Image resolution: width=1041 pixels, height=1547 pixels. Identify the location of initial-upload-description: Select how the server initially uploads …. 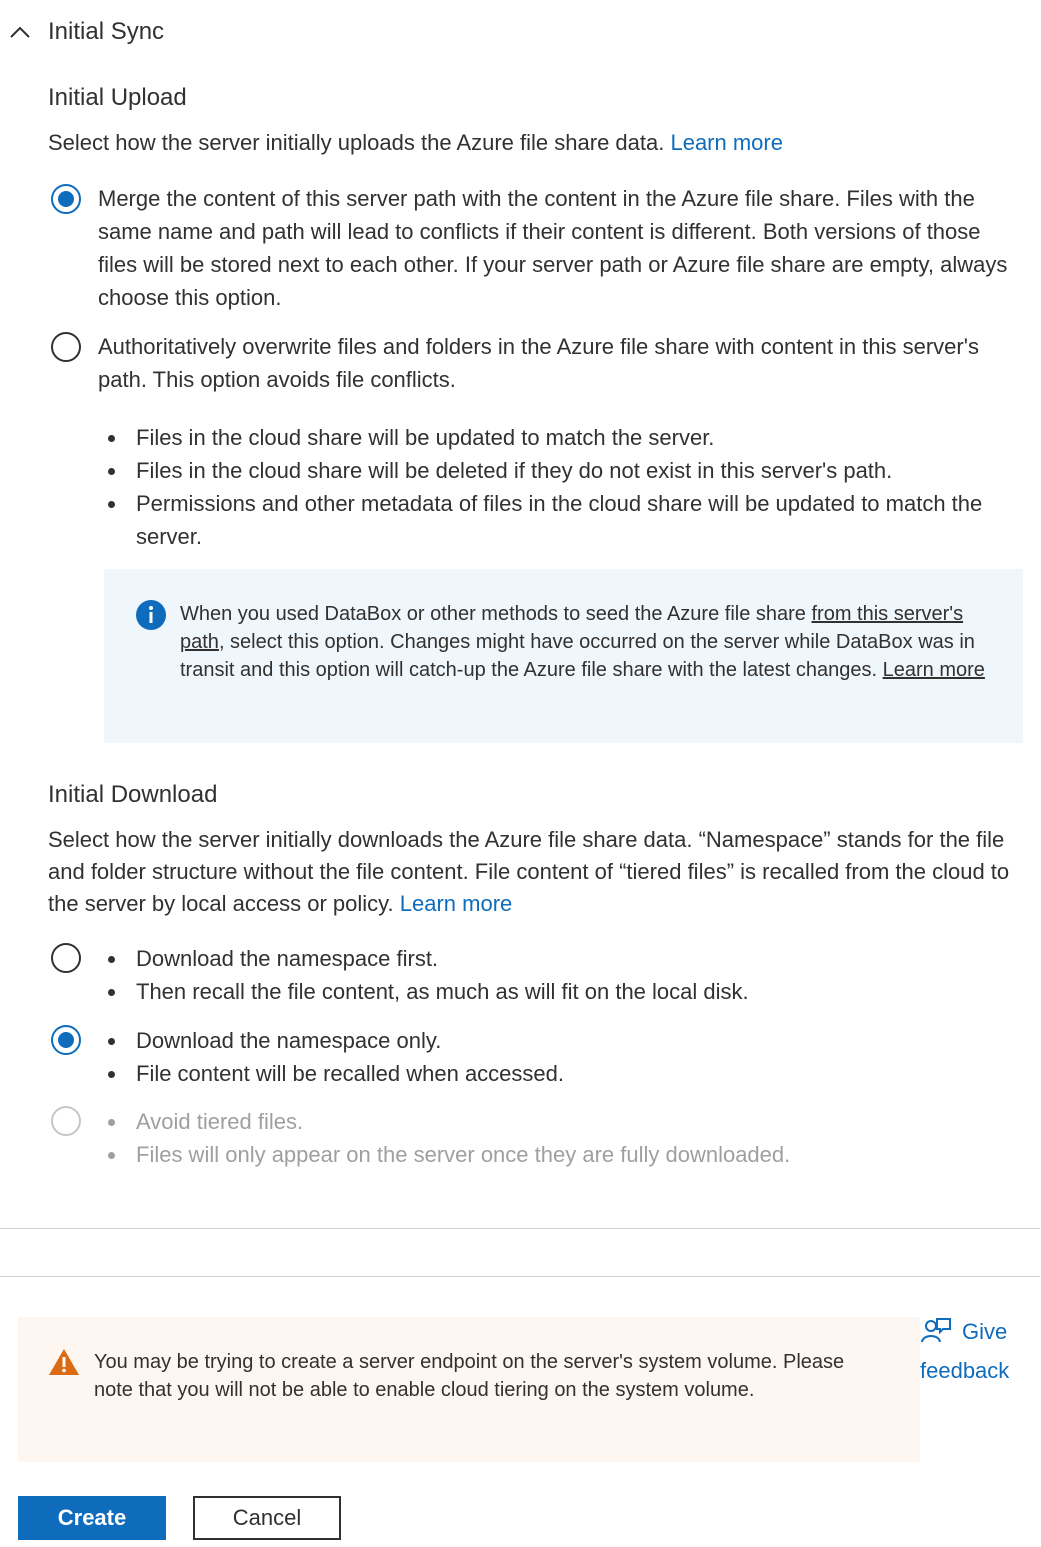
(415, 142).